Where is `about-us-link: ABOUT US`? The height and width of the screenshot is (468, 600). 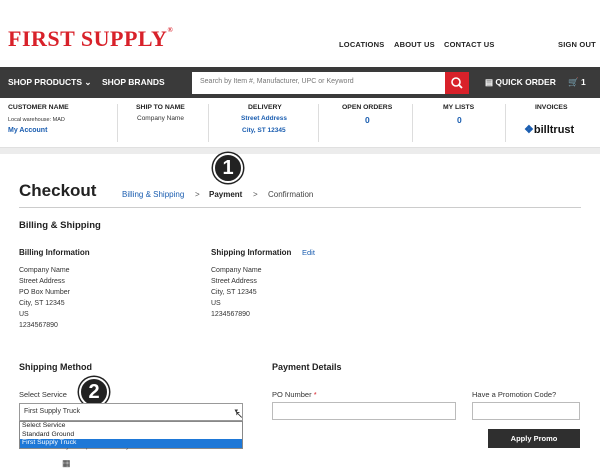
about-us-link: ABOUT US is located at coordinates (414, 44).